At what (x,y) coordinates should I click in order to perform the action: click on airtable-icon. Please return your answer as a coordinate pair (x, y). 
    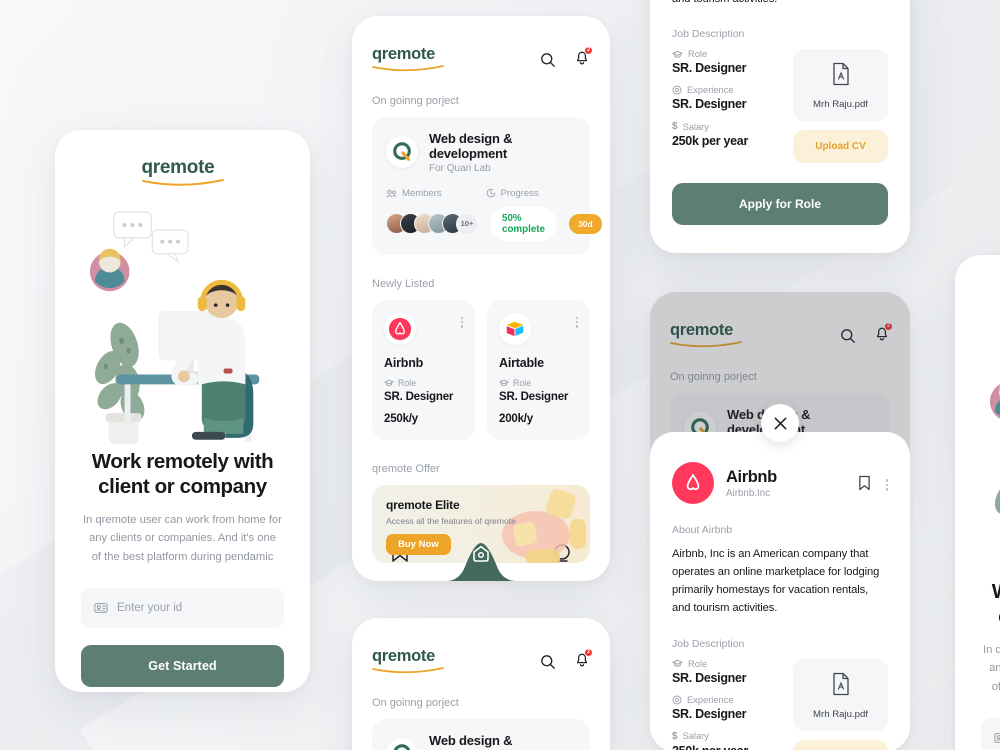
    Looking at the image, I should click on (515, 328).